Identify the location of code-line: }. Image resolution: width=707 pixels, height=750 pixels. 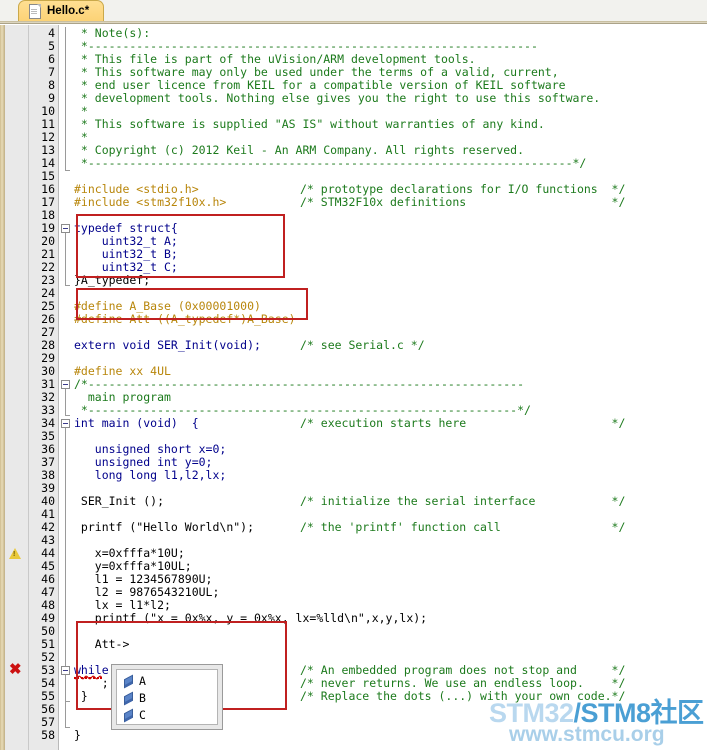
(77, 735).